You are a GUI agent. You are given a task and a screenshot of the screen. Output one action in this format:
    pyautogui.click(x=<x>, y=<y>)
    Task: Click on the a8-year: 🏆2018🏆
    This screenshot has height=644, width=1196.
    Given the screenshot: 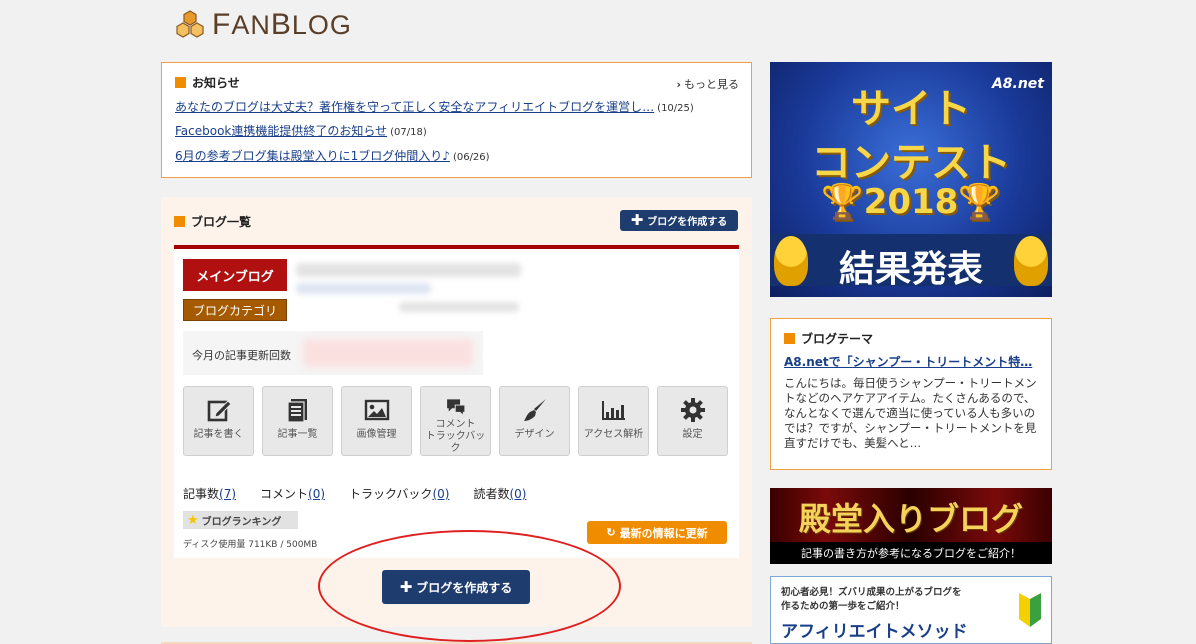 What is the action you would take?
    pyautogui.click(x=911, y=202)
    